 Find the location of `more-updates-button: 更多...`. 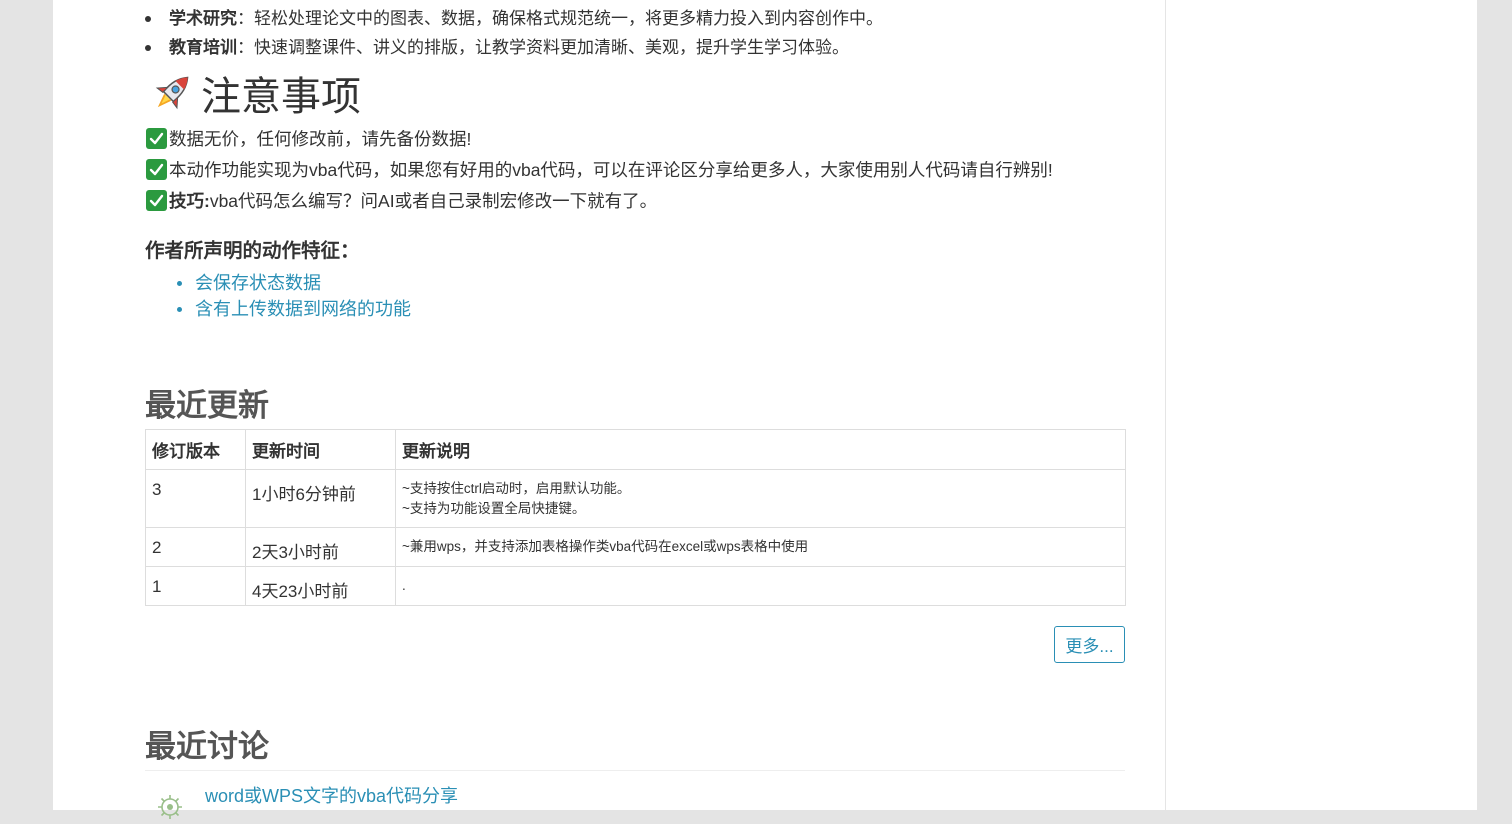

more-updates-button: 更多... is located at coordinates (1089, 644).